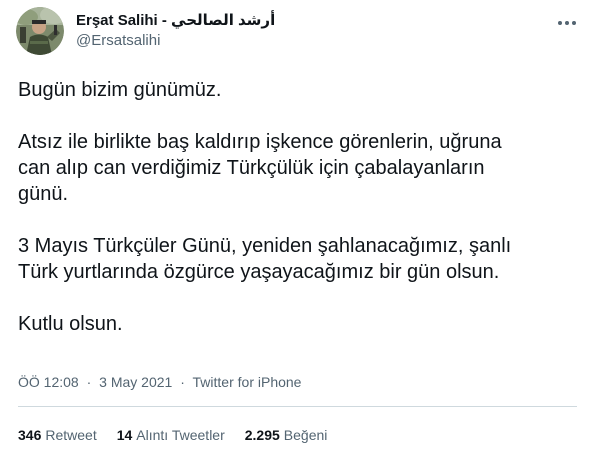  Describe the element at coordinates (175, 41) in the screenshot. I see `author-handle: @Ersatsalihi` at that location.